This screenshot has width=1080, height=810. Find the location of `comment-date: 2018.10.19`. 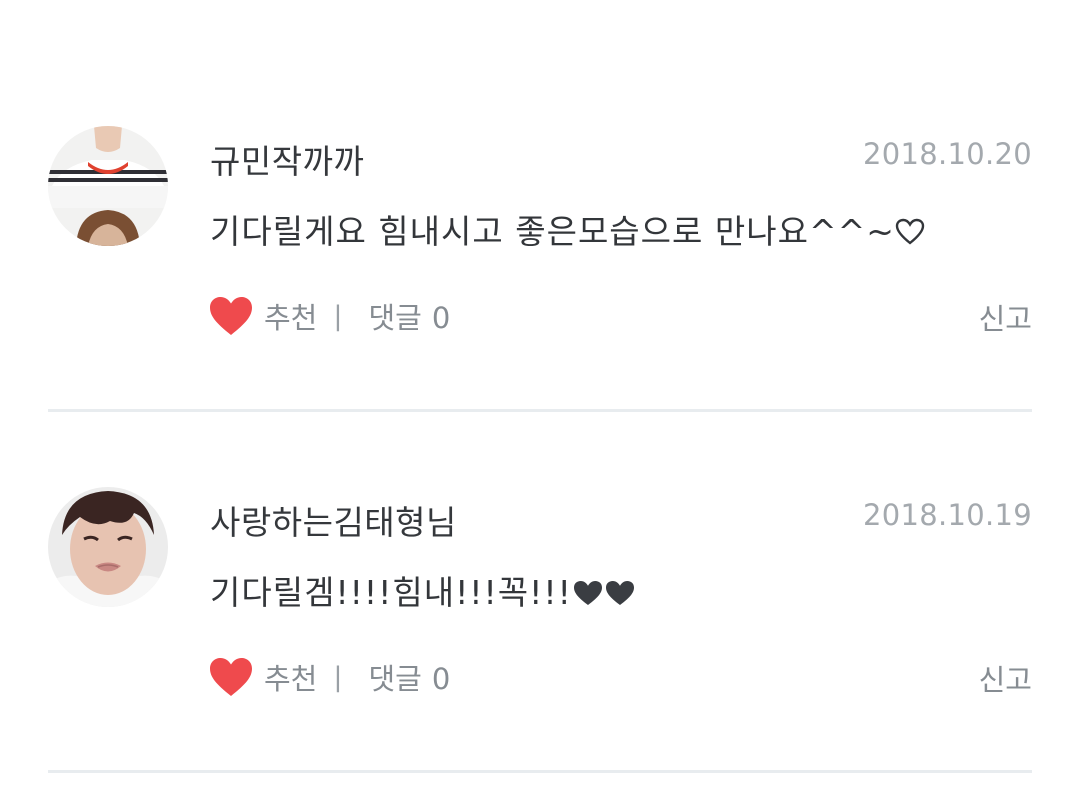

comment-date: 2018.10.19 is located at coordinates (947, 515).